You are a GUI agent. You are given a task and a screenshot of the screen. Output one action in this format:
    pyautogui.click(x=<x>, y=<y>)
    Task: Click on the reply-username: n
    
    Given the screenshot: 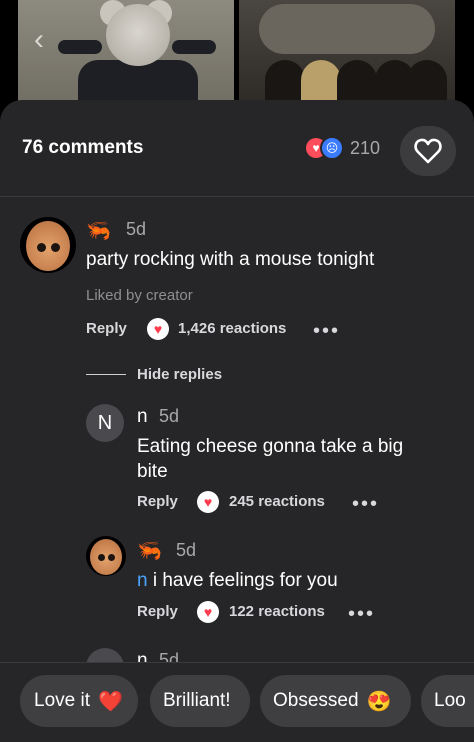 What is the action you would take?
    pyautogui.click(x=142, y=417)
    